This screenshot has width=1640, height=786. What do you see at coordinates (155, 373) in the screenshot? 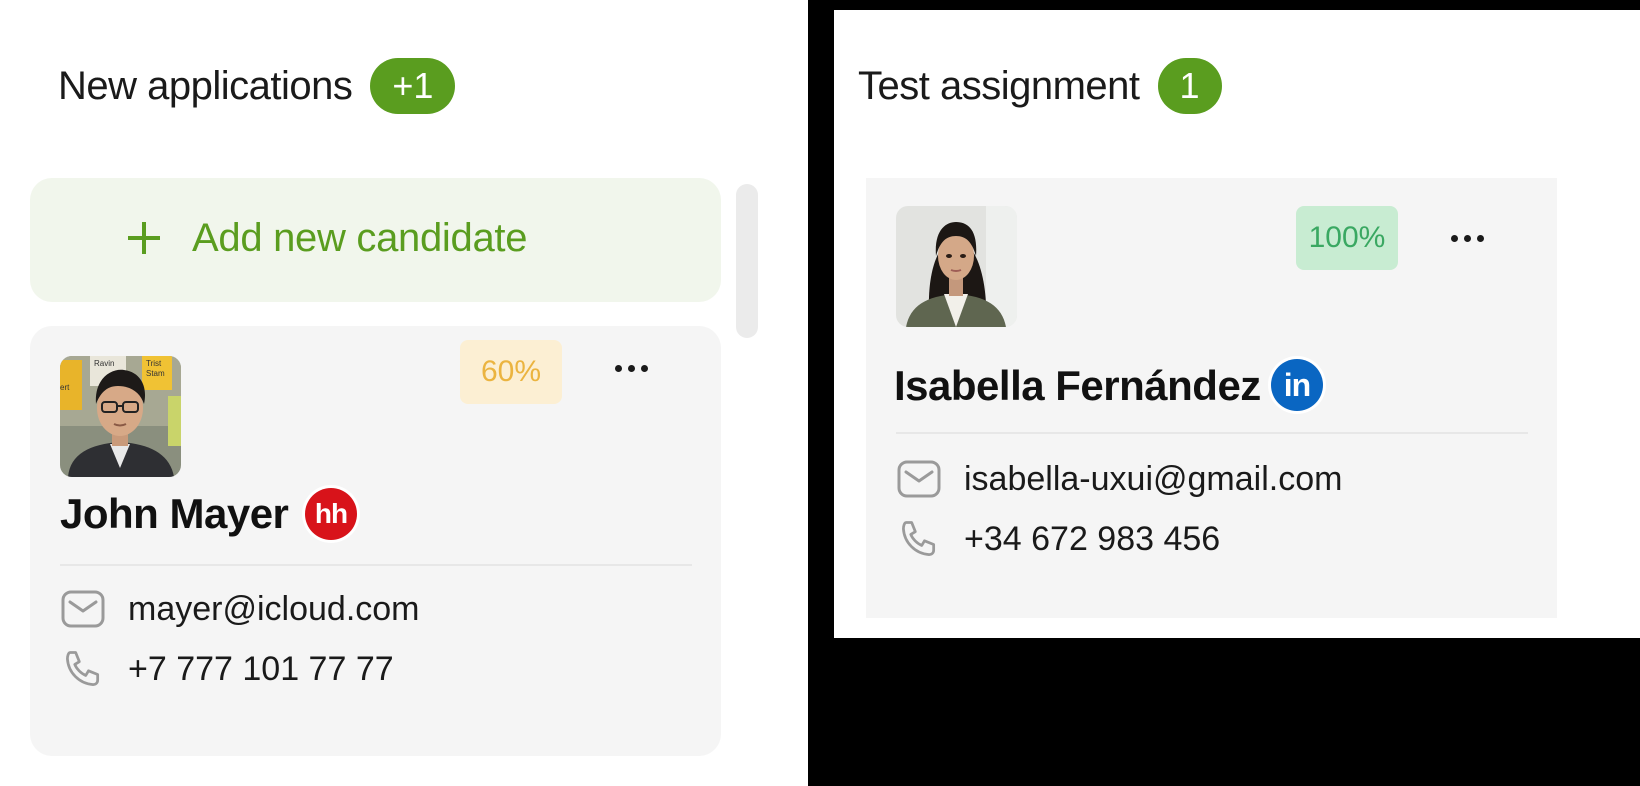
I see `svg-text: Stam` at bounding box center [155, 373].